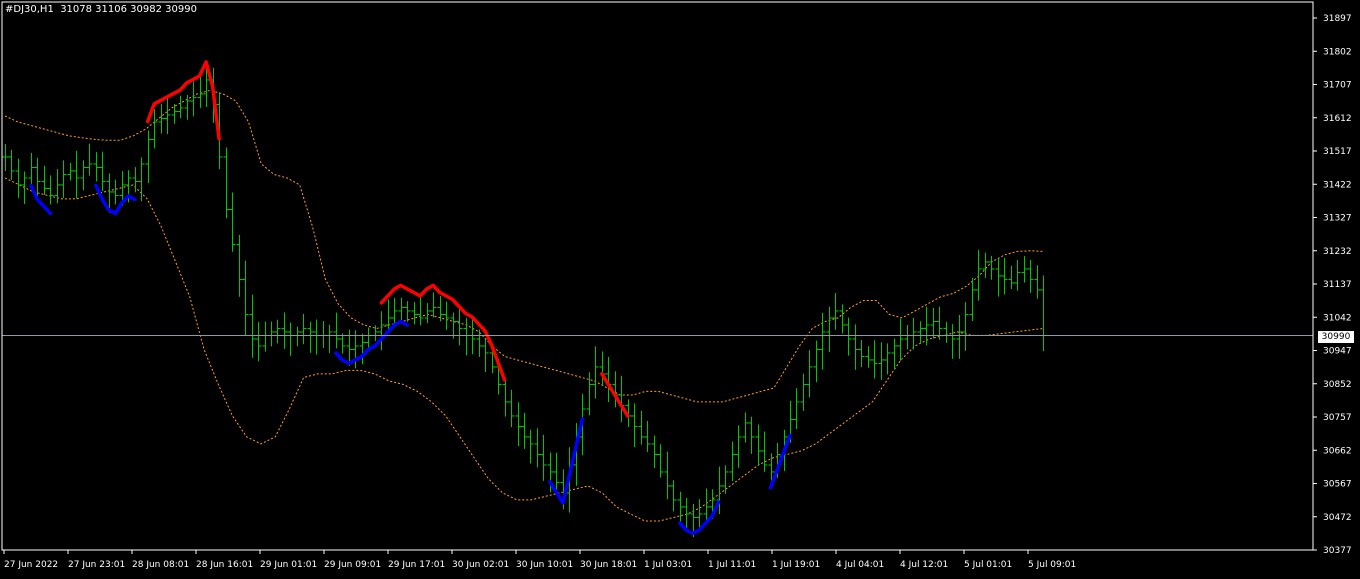 This screenshot has height=579, width=1360. What do you see at coordinates (1337, 318) in the screenshot?
I see `y-tick-label: 31042` at bounding box center [1337, 318].